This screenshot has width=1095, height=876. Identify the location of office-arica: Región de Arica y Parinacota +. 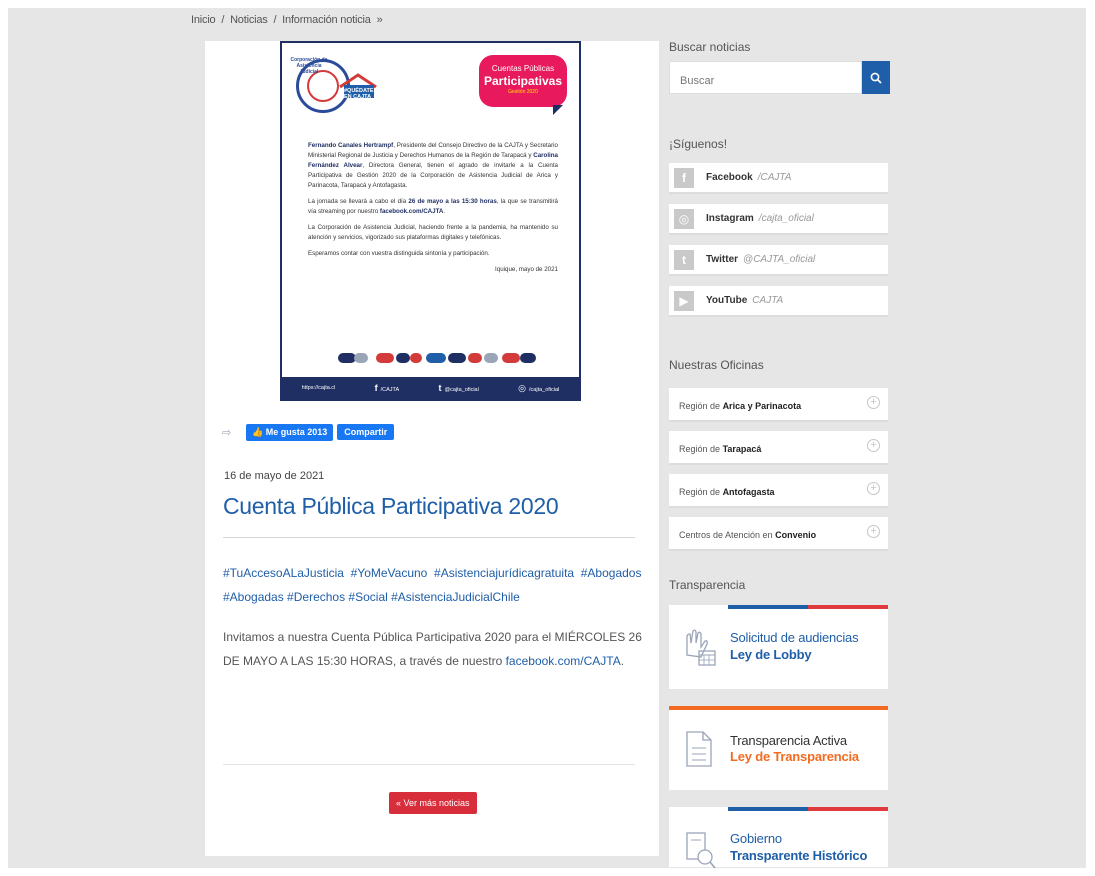
(778, 405).